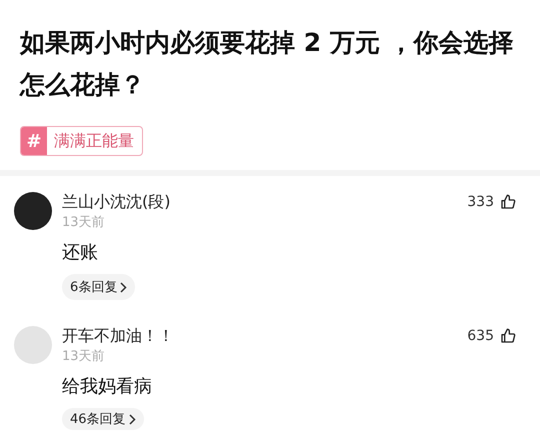  What do you see at coordinates (480, 336) in the screenshot?
I see `like-count: 635` at bounding box center [480, 336].